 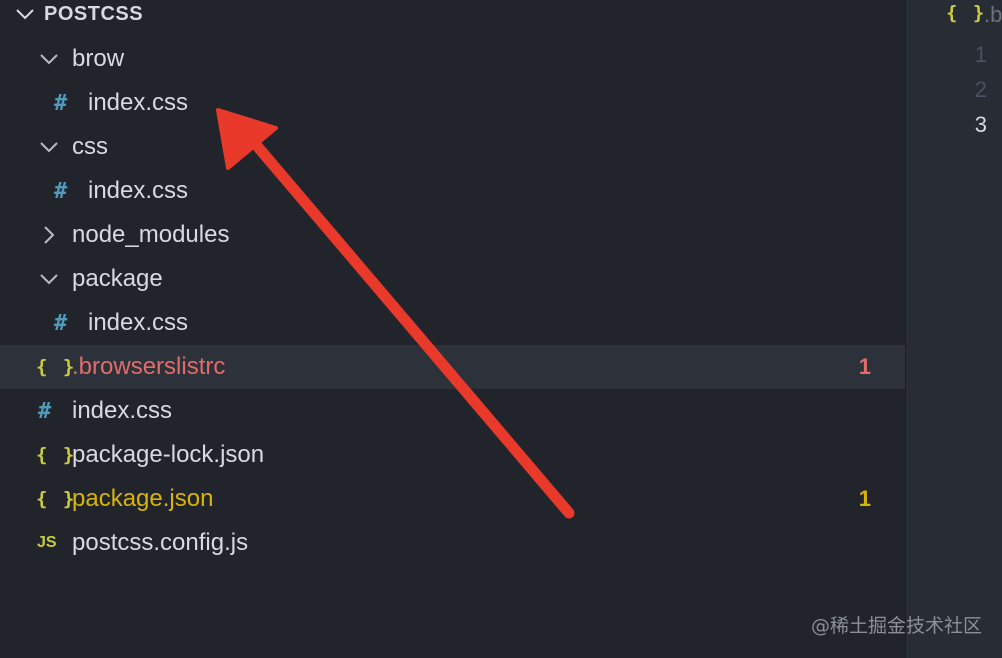 What do you see at coordinates (47, 542) in the screenshot?
I see `js-file-icon: JS` at bounding box center [47, 542].